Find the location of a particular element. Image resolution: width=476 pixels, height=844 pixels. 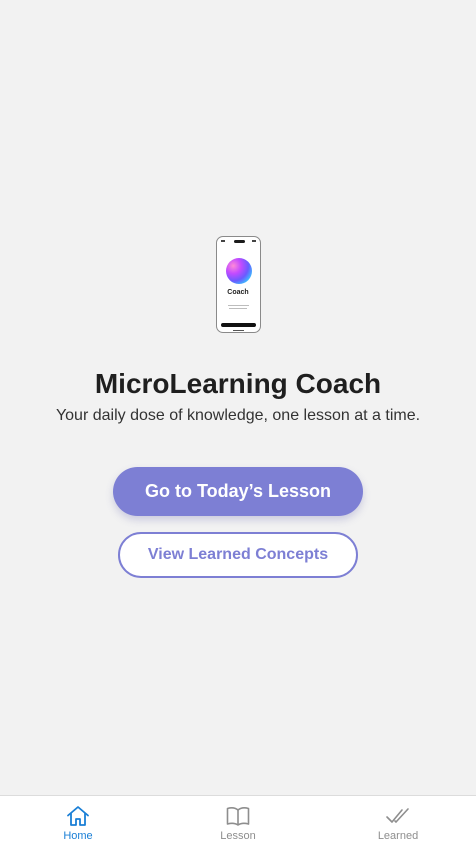

todays-lesson-button: Go to Today’s Lesson is located at coordinates (238, 491).